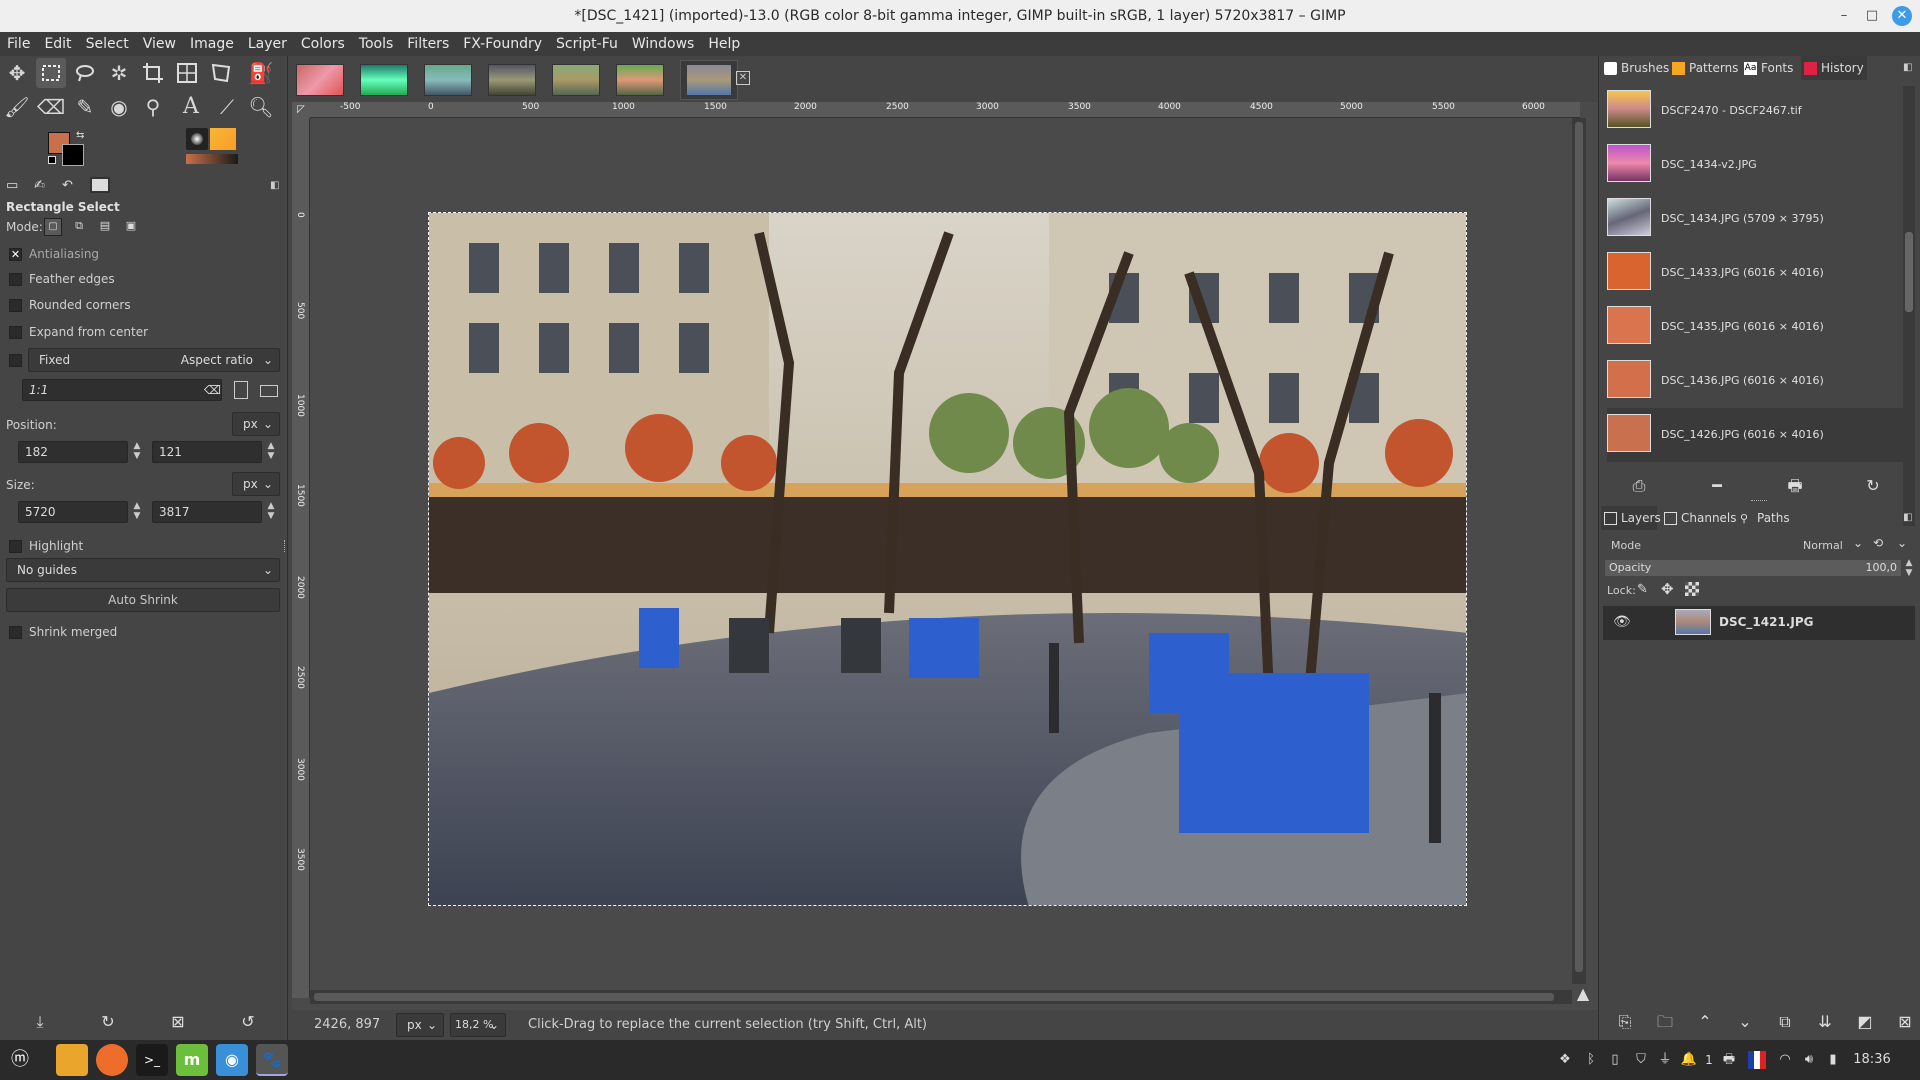 The height and width of the screenshot is (1080, 1920). I want to click on position-unit-dropdown: px ⌄, so click(256, 424).